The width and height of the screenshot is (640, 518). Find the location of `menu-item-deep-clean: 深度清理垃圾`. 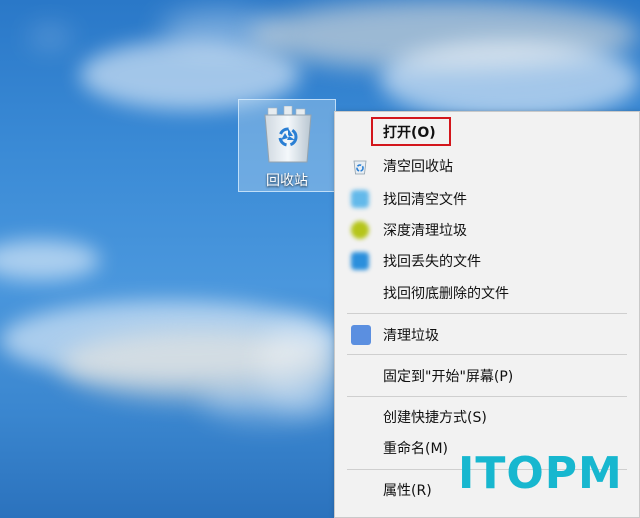

menu-item-deep-clean: 深度清理垃圾 is located at coordinates (487, 230).